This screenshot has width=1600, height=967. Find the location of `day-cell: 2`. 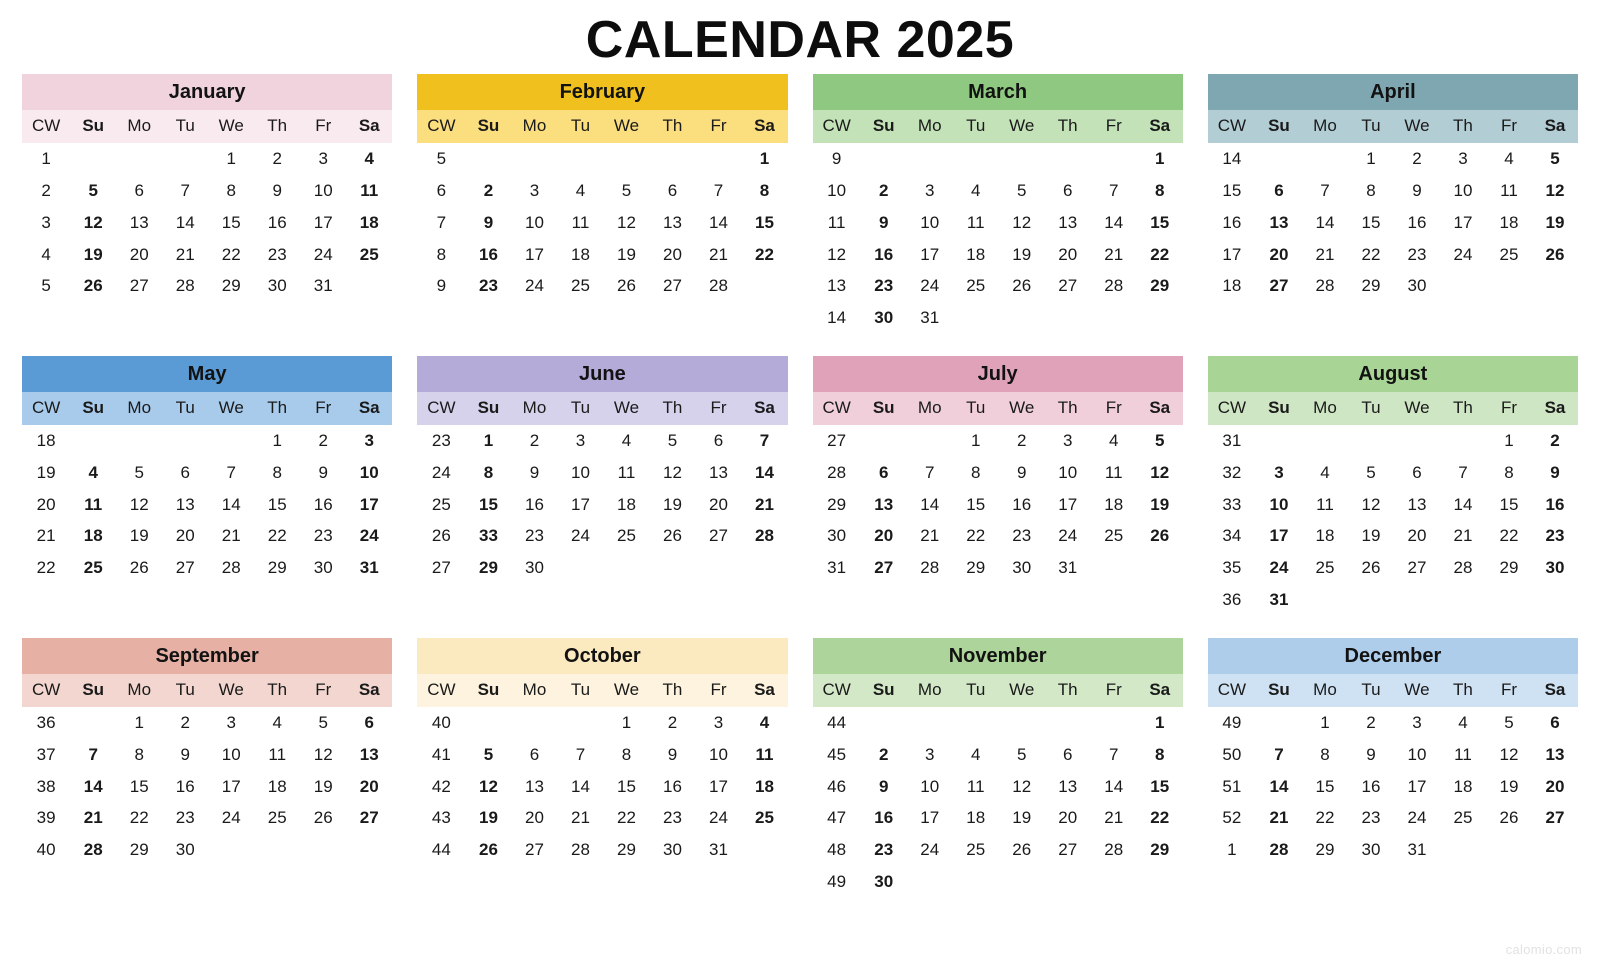

day-cell: 2 is located at coordinates (488, 190).